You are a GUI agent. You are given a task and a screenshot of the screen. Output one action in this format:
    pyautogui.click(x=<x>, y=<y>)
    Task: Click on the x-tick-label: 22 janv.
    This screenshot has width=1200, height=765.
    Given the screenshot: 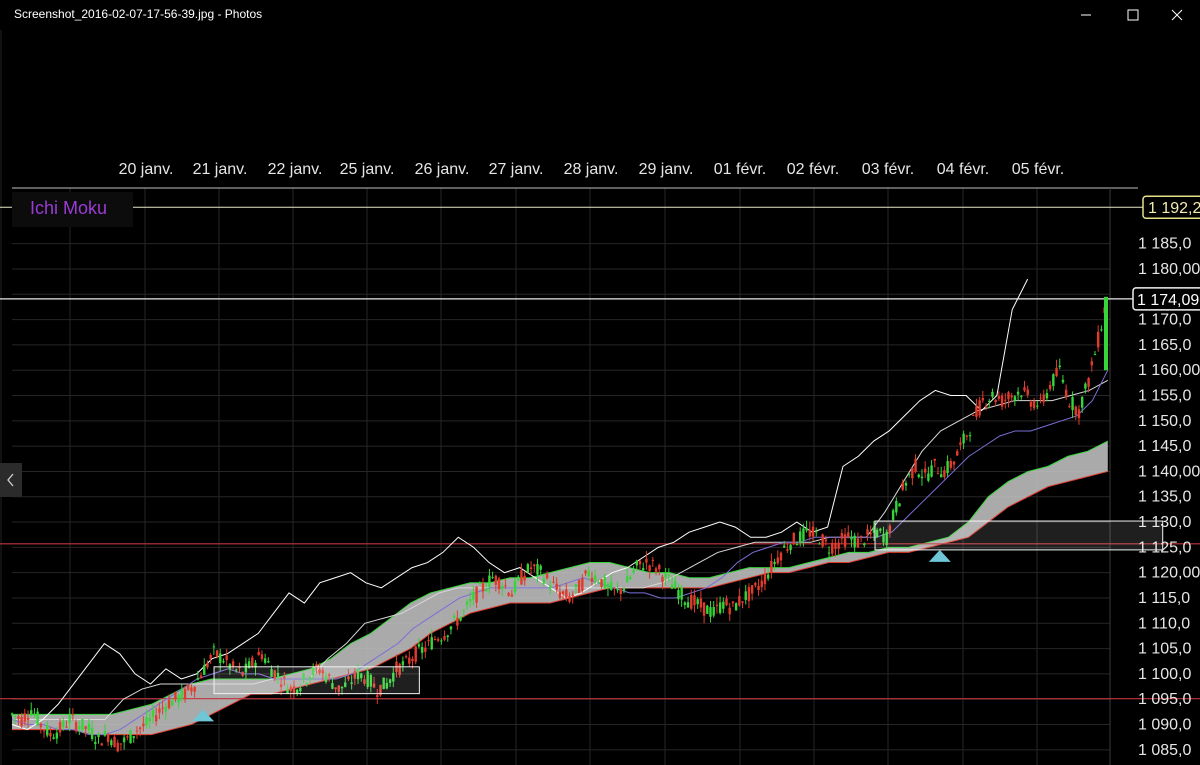 What is the action you would take?
    pyautogui.click(x=295, y=169)
    